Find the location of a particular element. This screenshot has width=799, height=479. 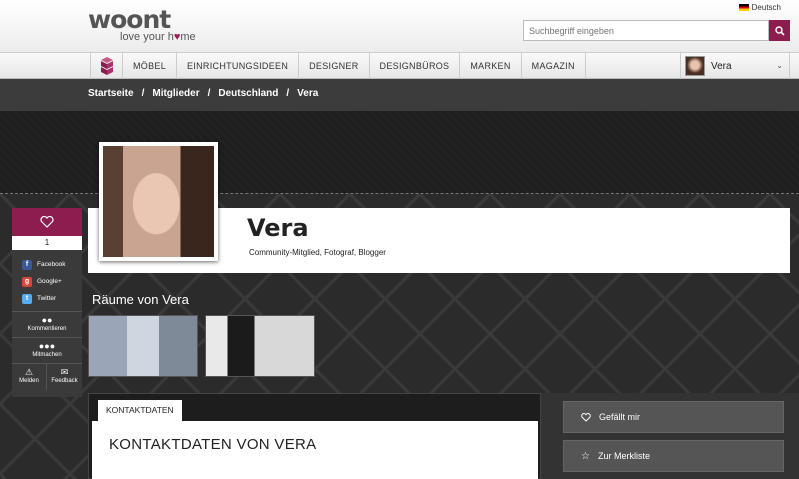

profile-name: Vera is located at coordinates (278, 228).